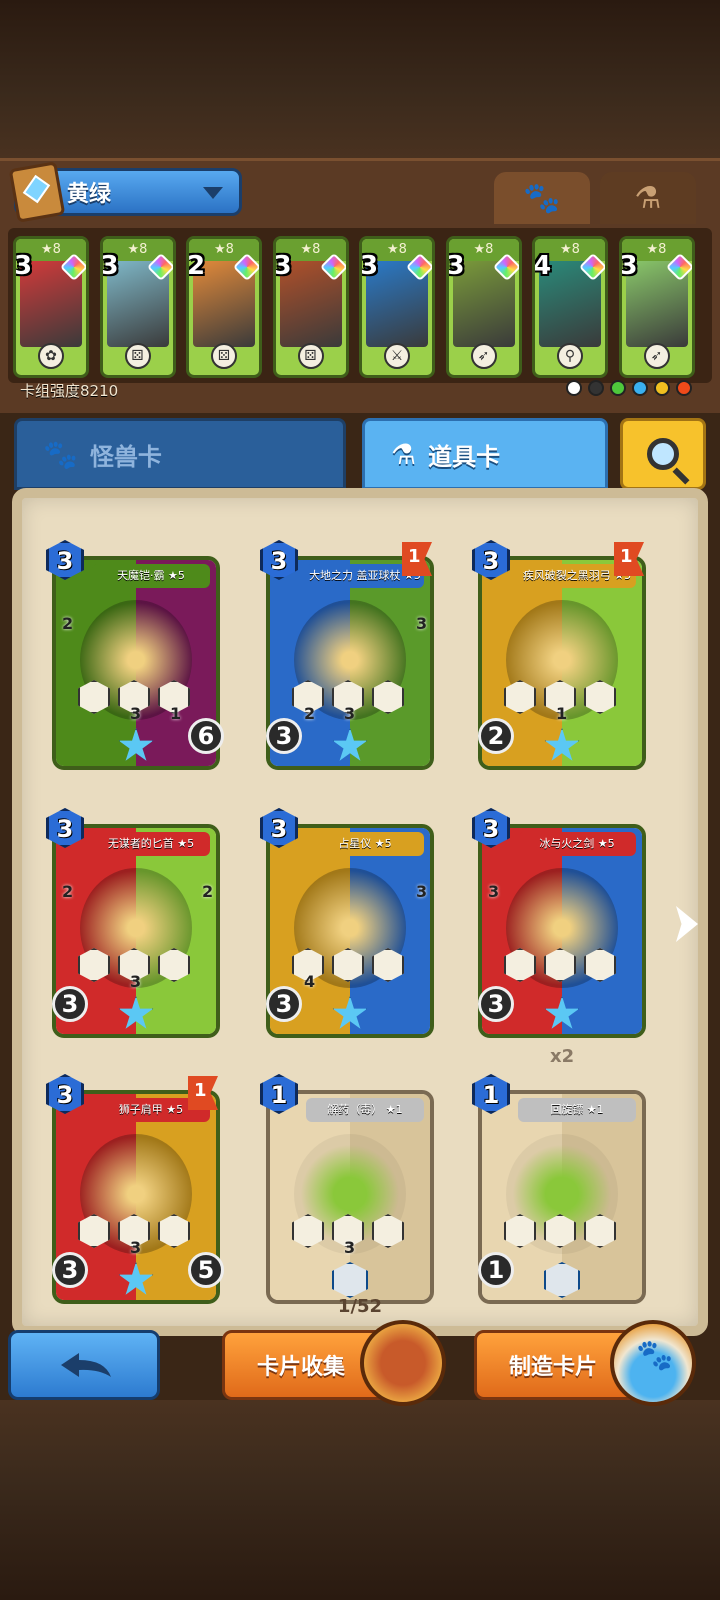 This screenshot has height=1600, width=720. Describe the element at coordinates (51, 307) in the screenshot. I see `deck-card-slot: ★8 3 ✿` at that location.